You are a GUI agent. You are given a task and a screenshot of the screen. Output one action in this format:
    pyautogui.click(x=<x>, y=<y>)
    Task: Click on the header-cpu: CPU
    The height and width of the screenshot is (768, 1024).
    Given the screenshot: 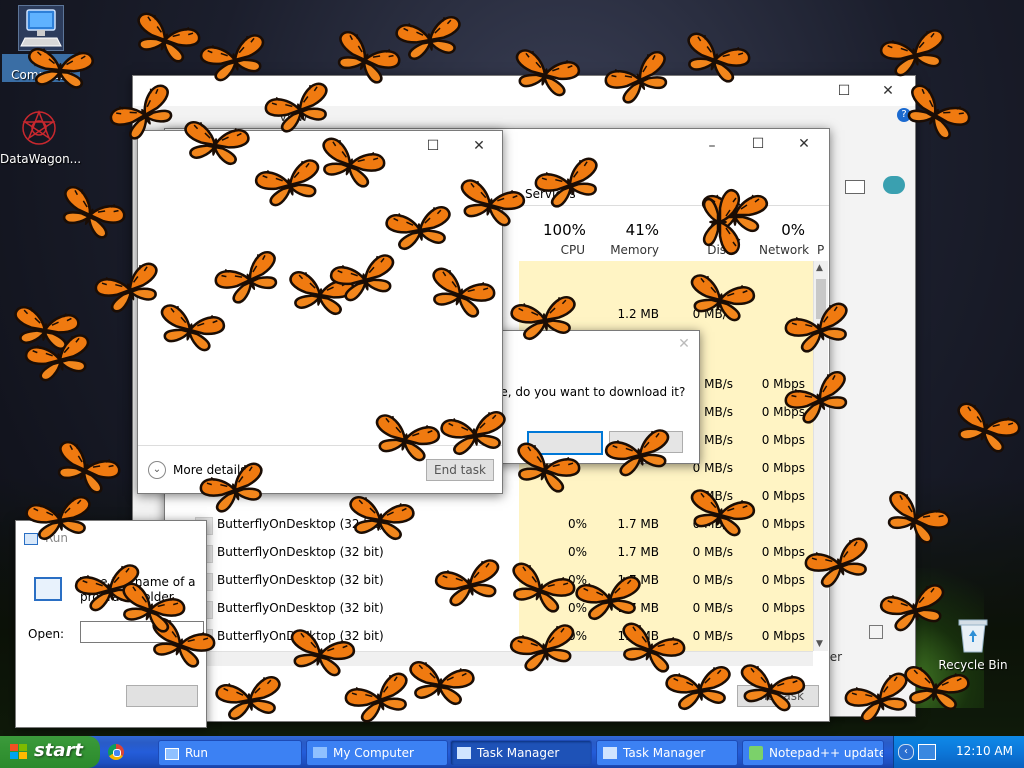 What is the action you would take?
    pyautogui.click(x=564, y=250)
    